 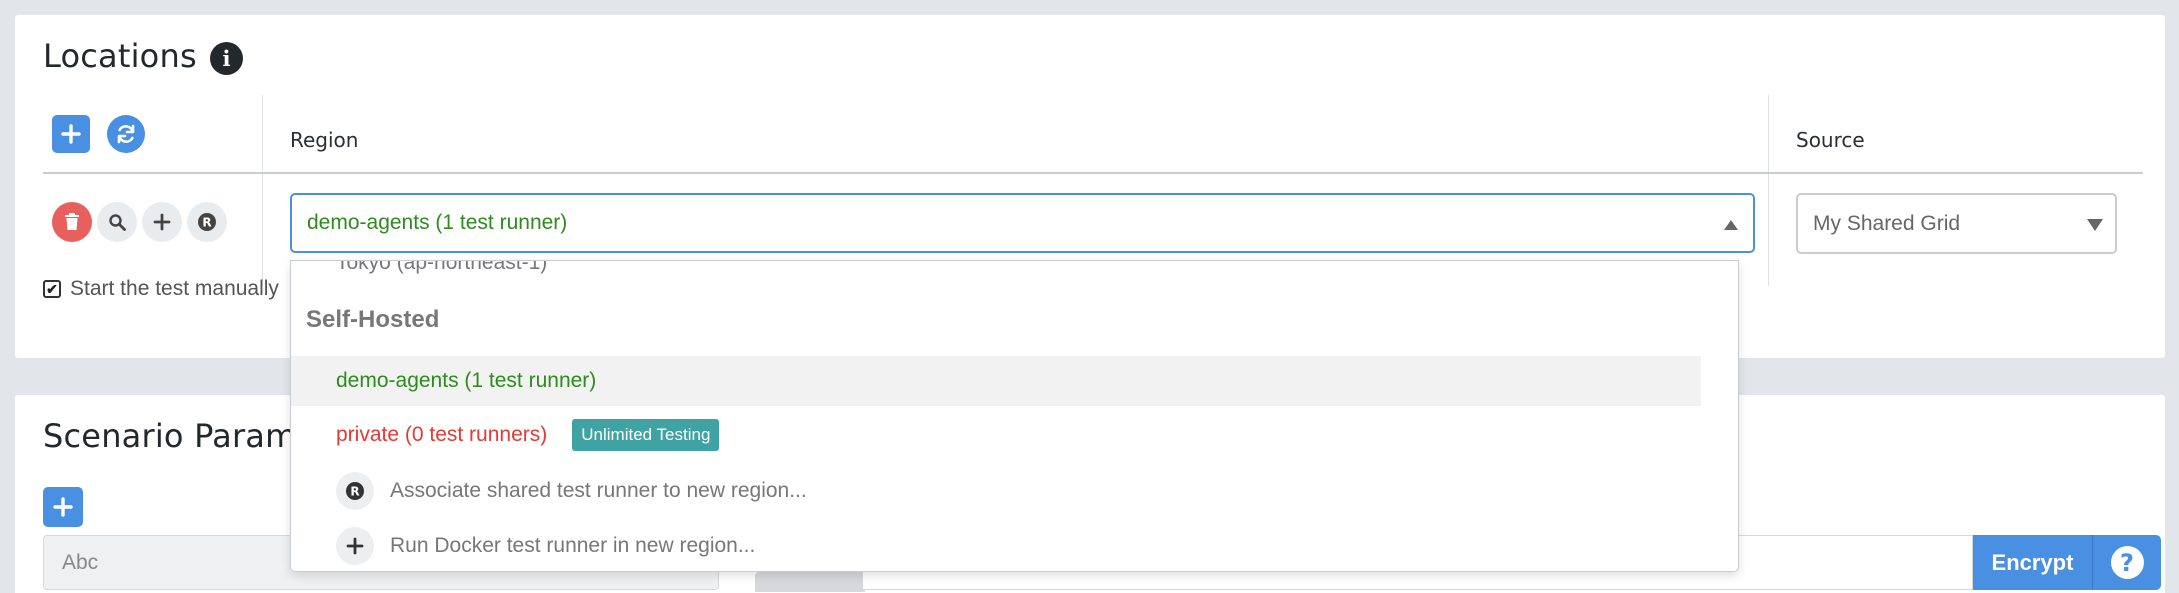 I want to click on encrypt-button: Encrypt, so click(x=2033, y=562).